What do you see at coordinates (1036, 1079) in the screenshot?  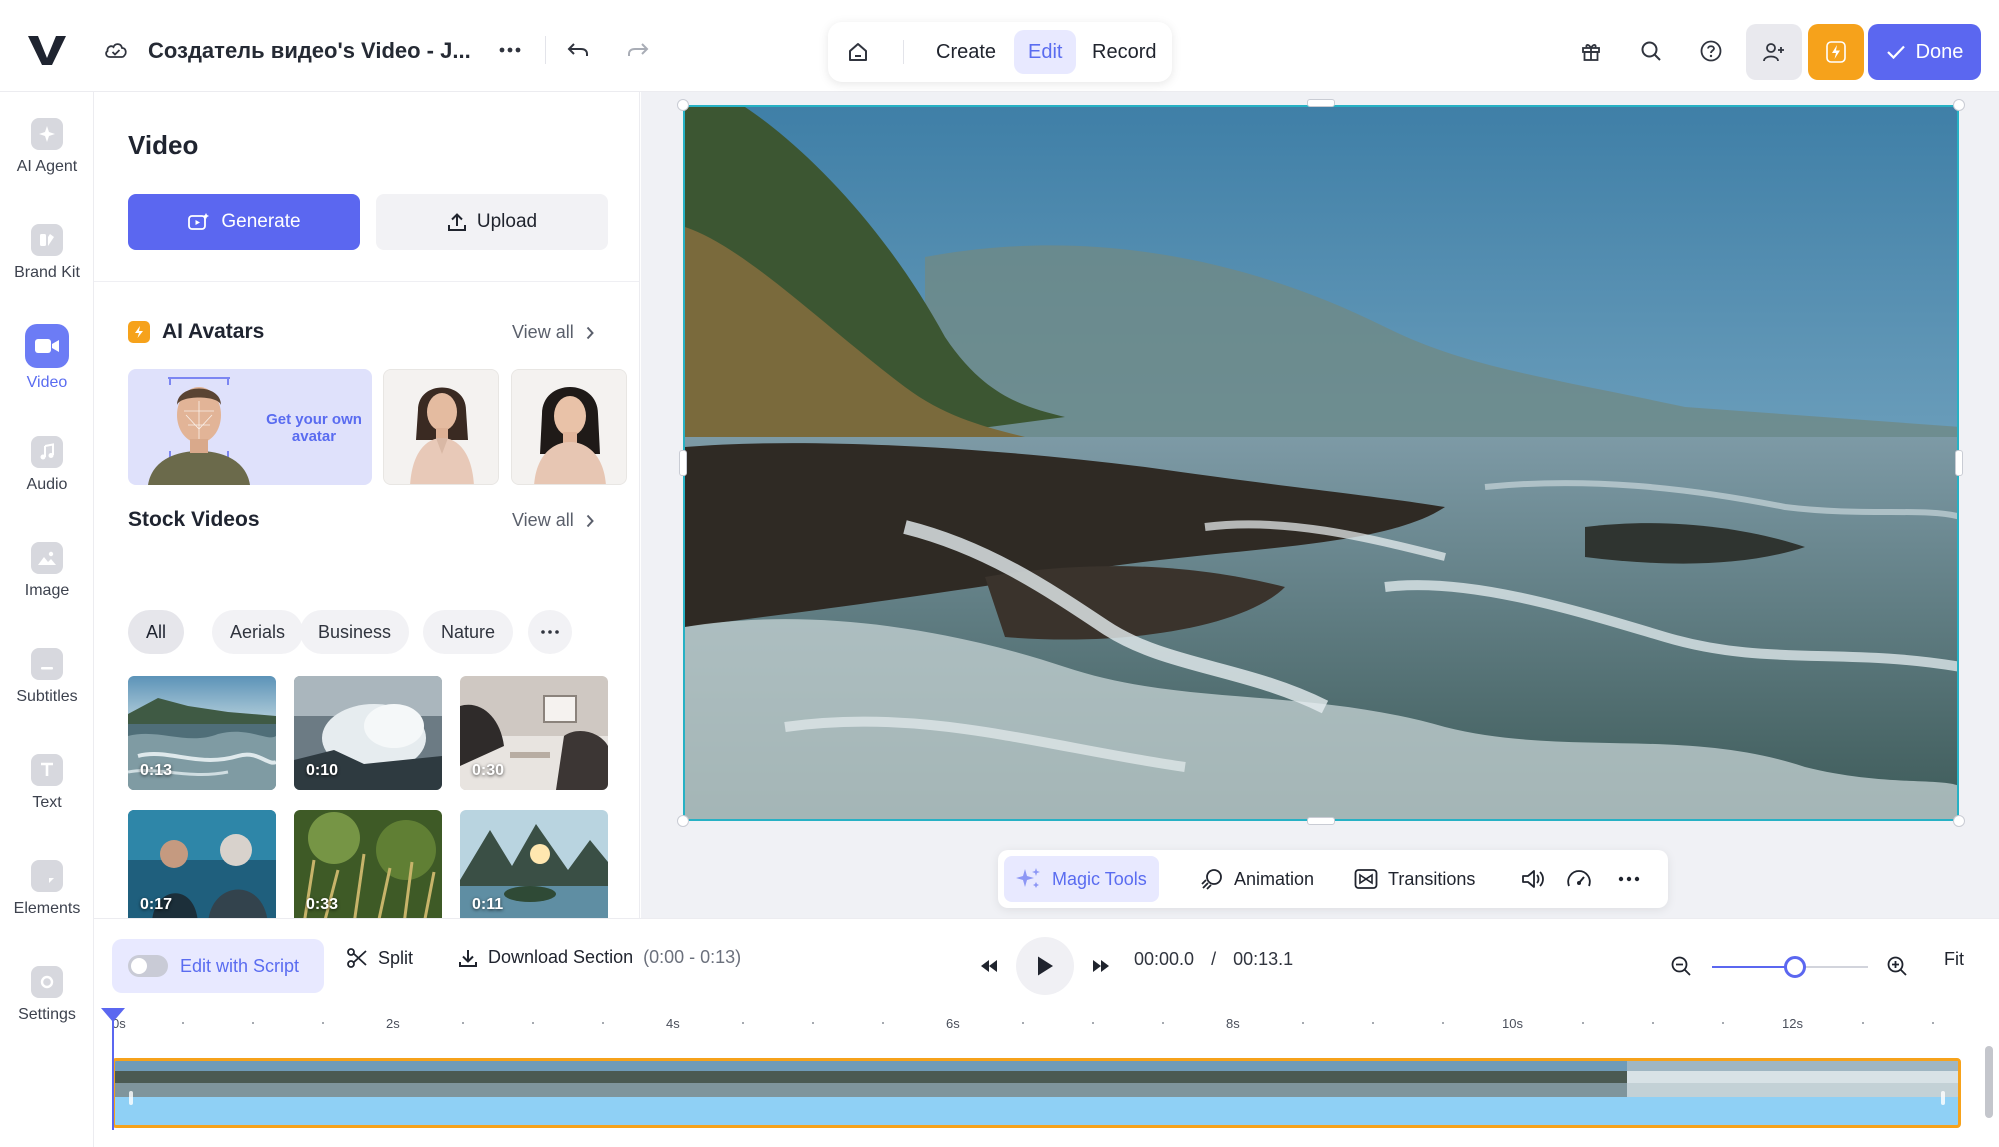 I see `clip-filmstrip` at bounding box center [1036, 1079].